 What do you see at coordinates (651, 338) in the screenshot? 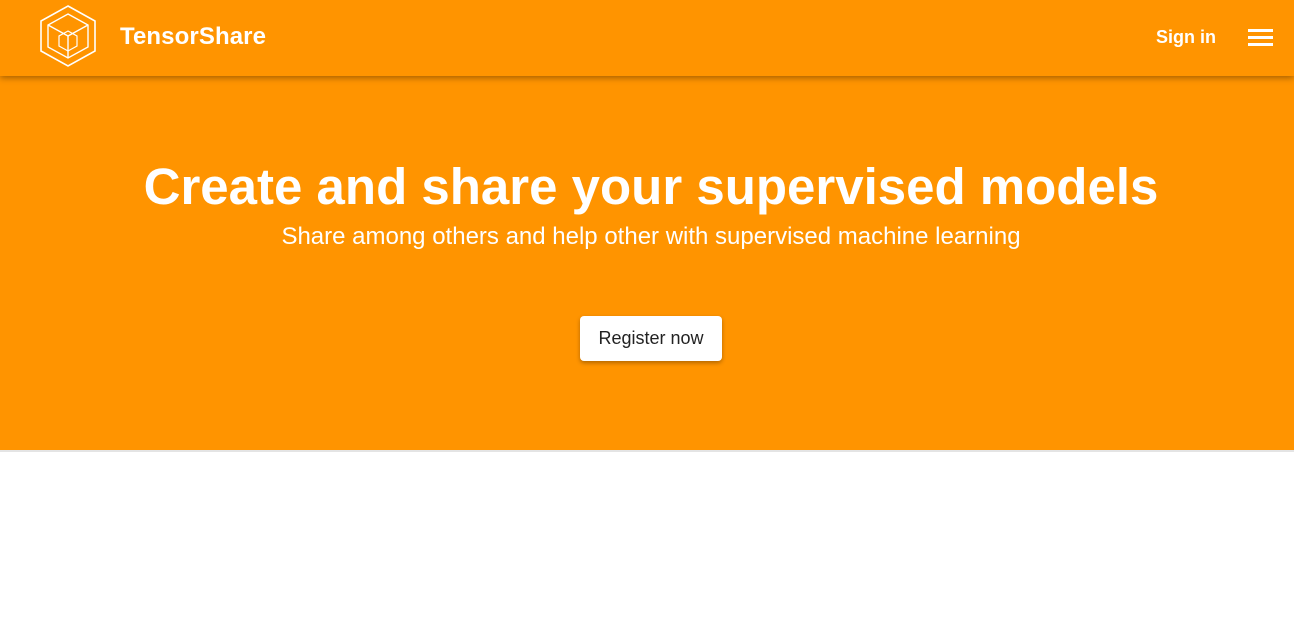
I see `register-now-button: Register now` at bounding box center [651, 338].